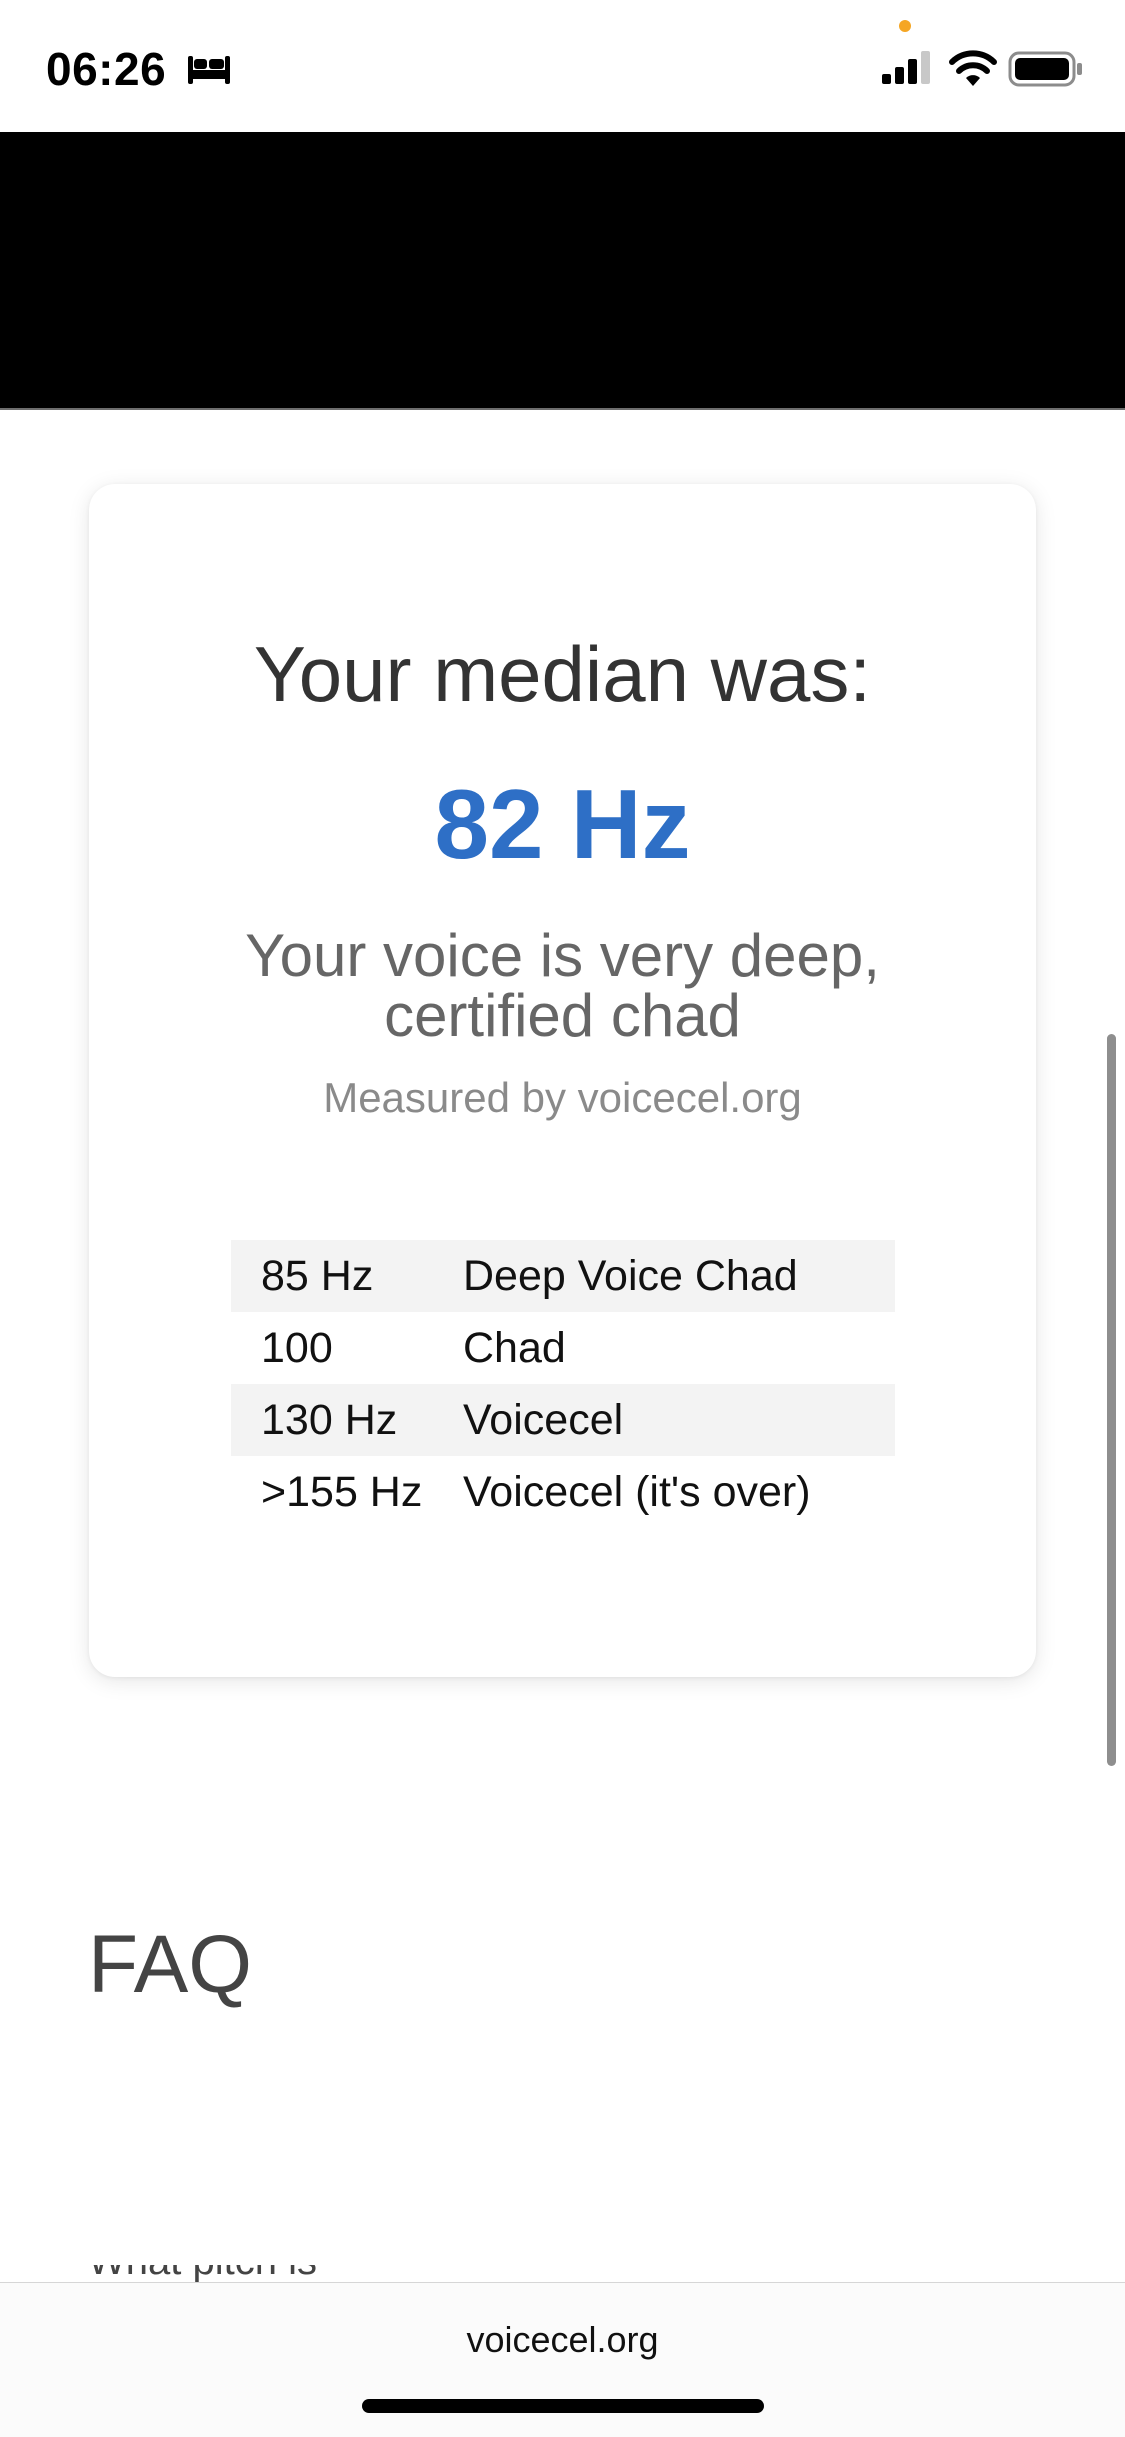 The height and width of the screenshot is (2437, 1125). I want to click on table-cell-frequency: 85 Hz, so click(317, 1275).